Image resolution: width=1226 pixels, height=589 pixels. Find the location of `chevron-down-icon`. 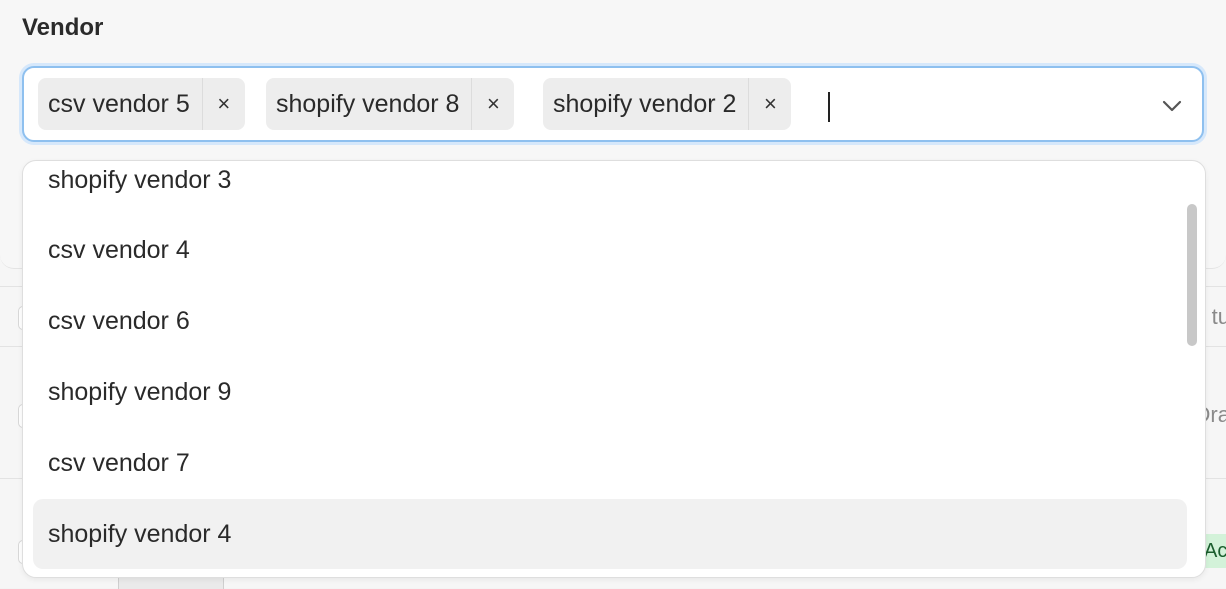

chevron-down-icon is located at coordinates (1172, 106).